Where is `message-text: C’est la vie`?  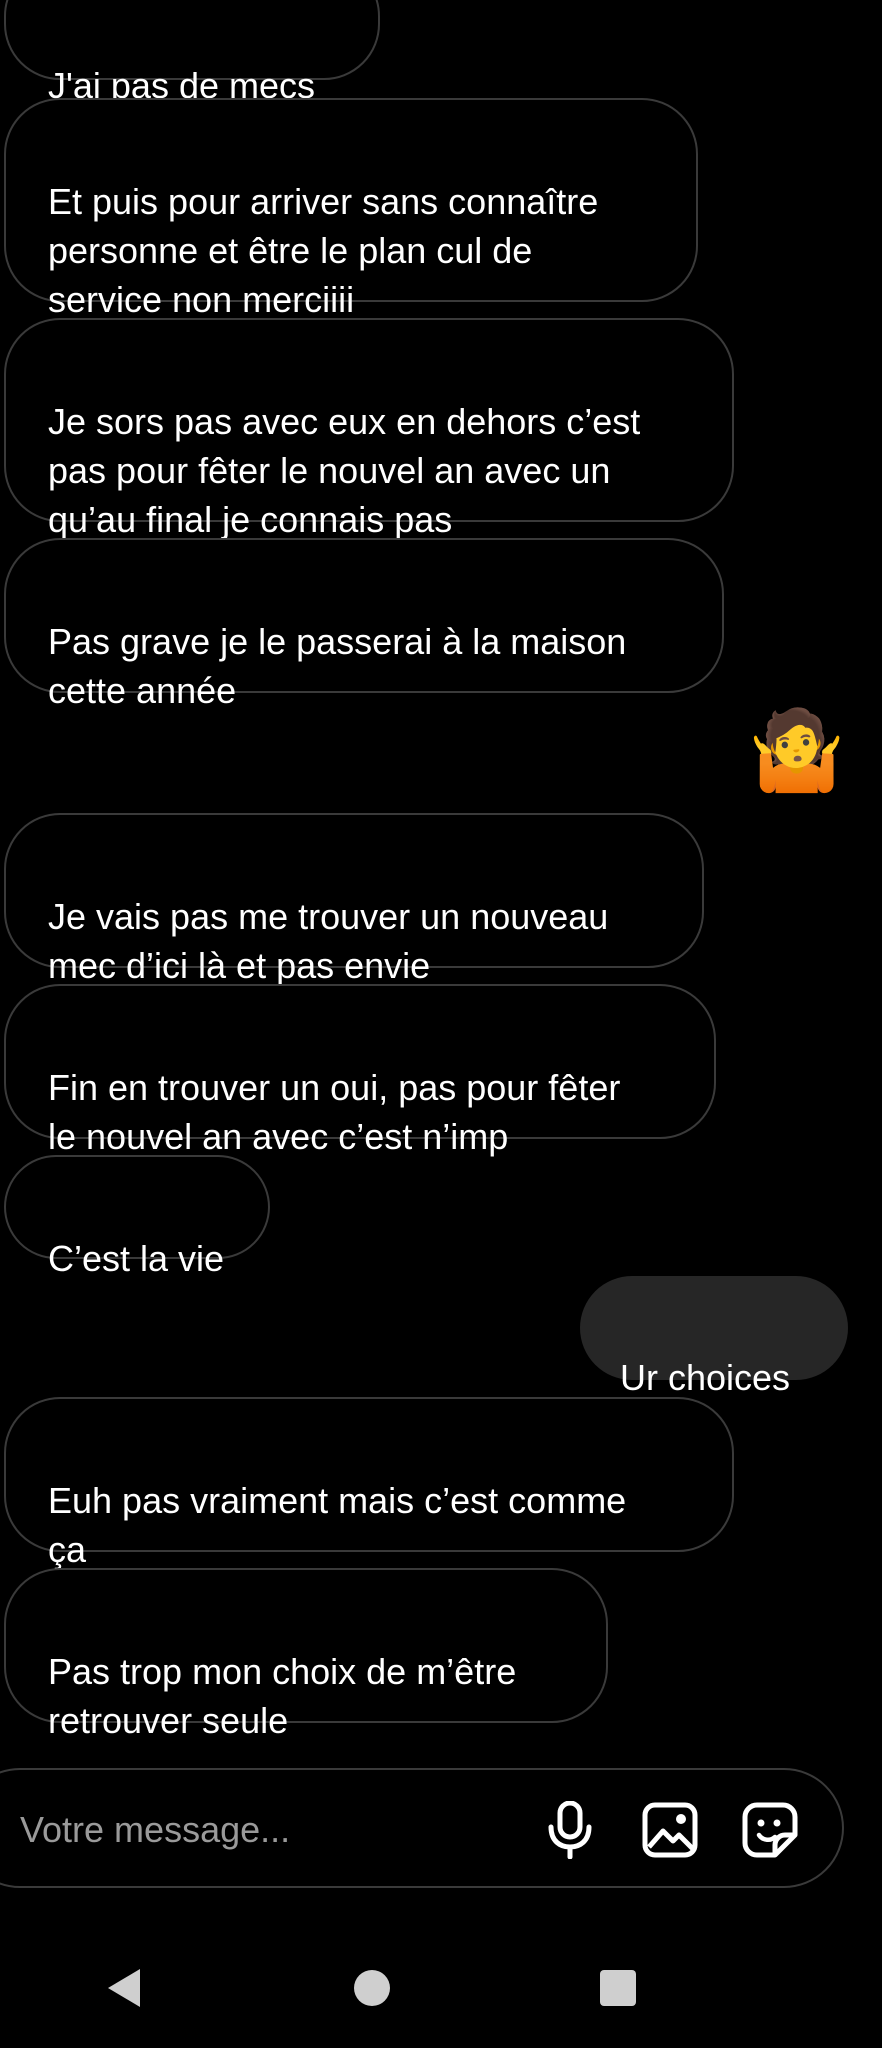
message-text: C’est la vie is located at coordinates (136, 1258).